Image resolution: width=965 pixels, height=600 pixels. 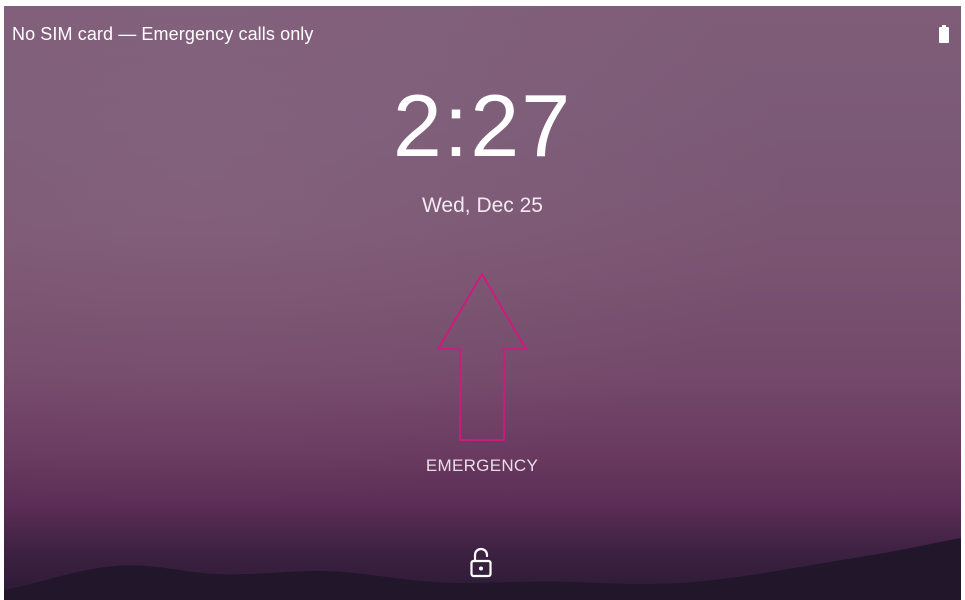 I want to click on status-bar: No SIM card — Emergency calls only, so click(x=482, y=28).